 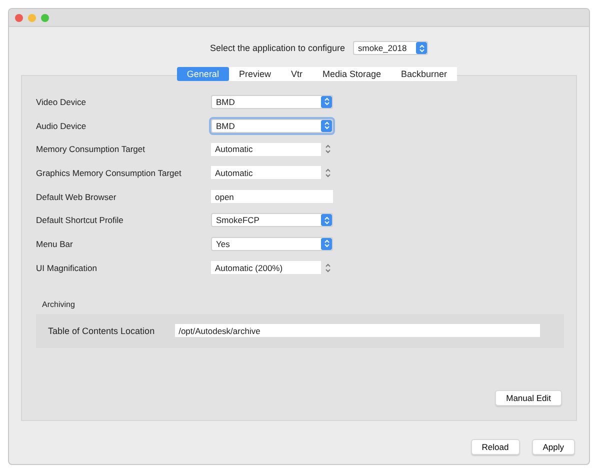 What do you see at coordinates (296, 74) in the screenshot?
I see `tab: Vtr` at bounding box center [296, 74].